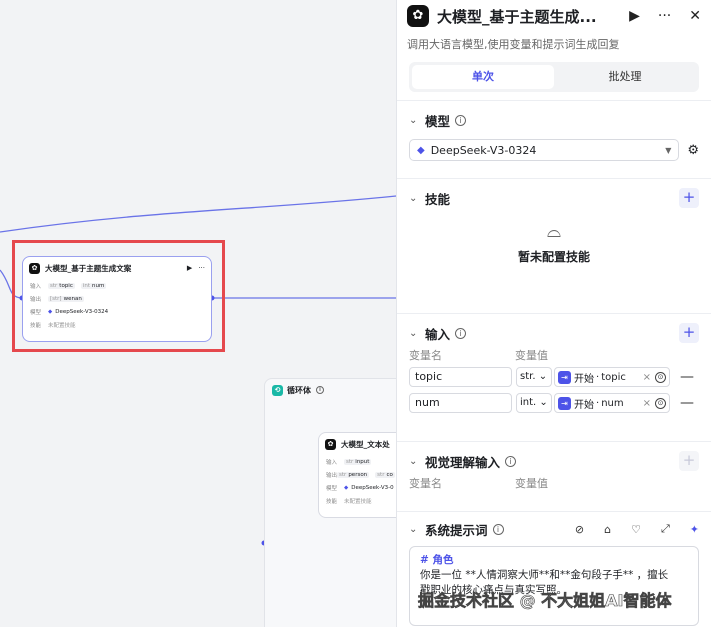 The height and width of the screenshot is (627, 711). What do you see at coordinates (534, 377) in the screenshot?
I see `var-type-select: str. ⌄` at bounding box center [534, 377].